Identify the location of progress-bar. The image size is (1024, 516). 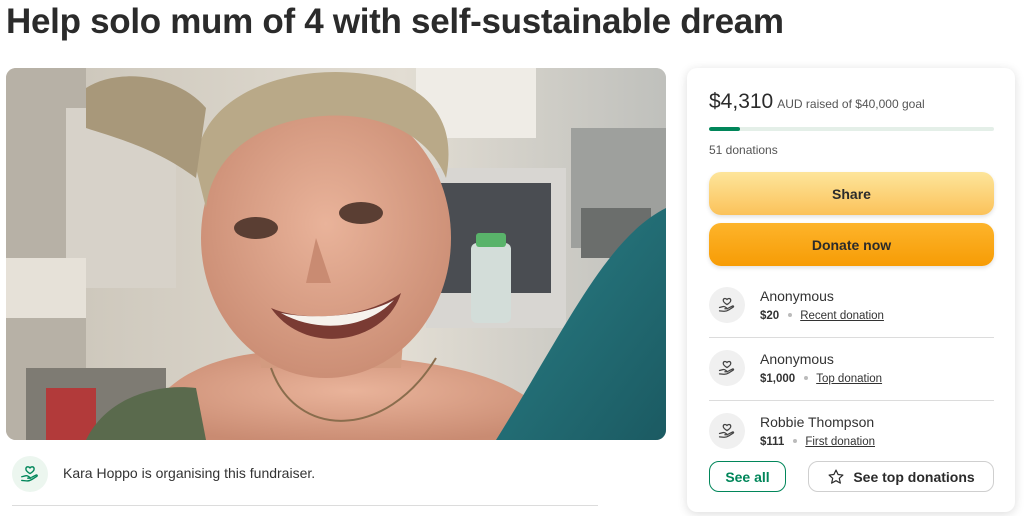
(851, 129).